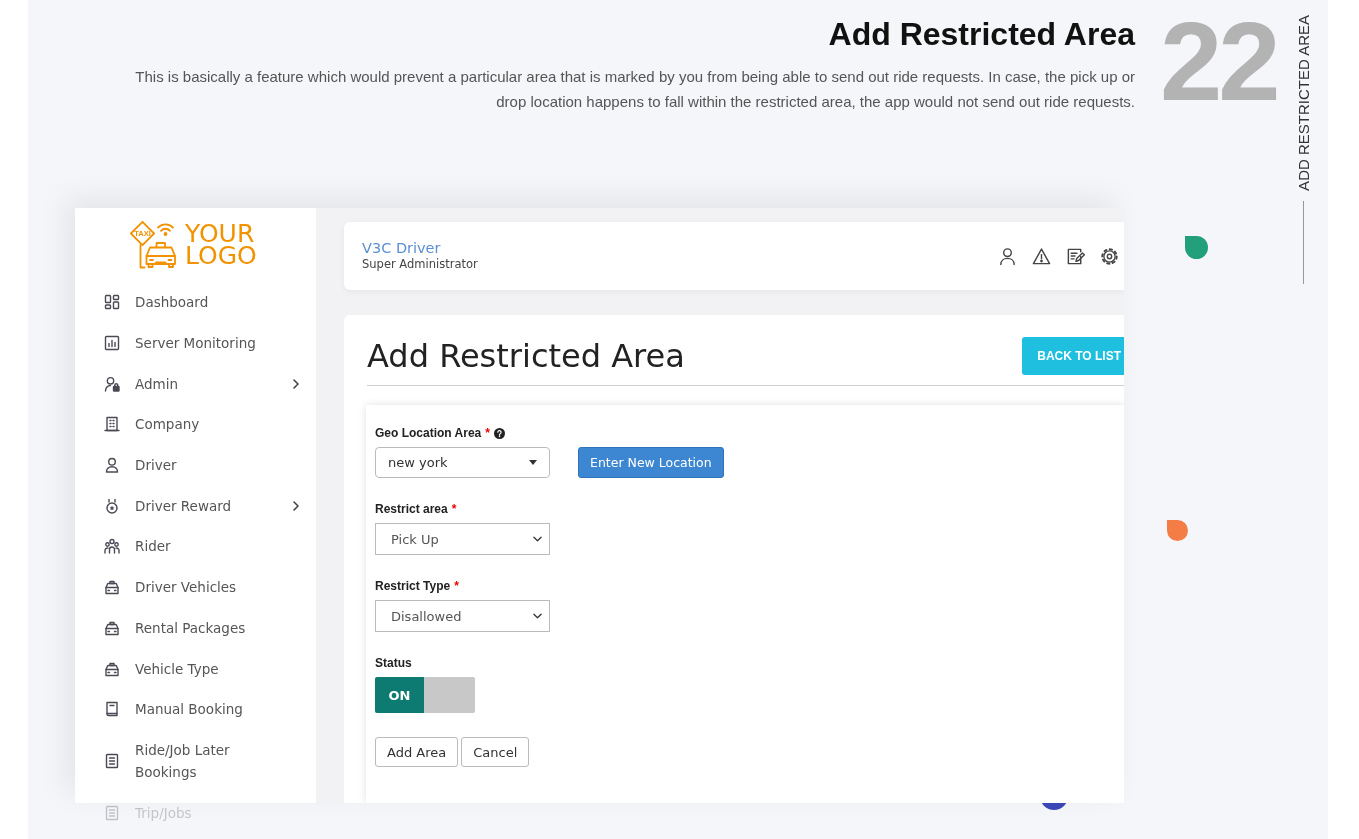 Image resolution: width=1359 pixels, height=839 pixels. Describe the element at coordinates (153, 245) in the screenshot. I see `taxi-logo-icon` at that location.